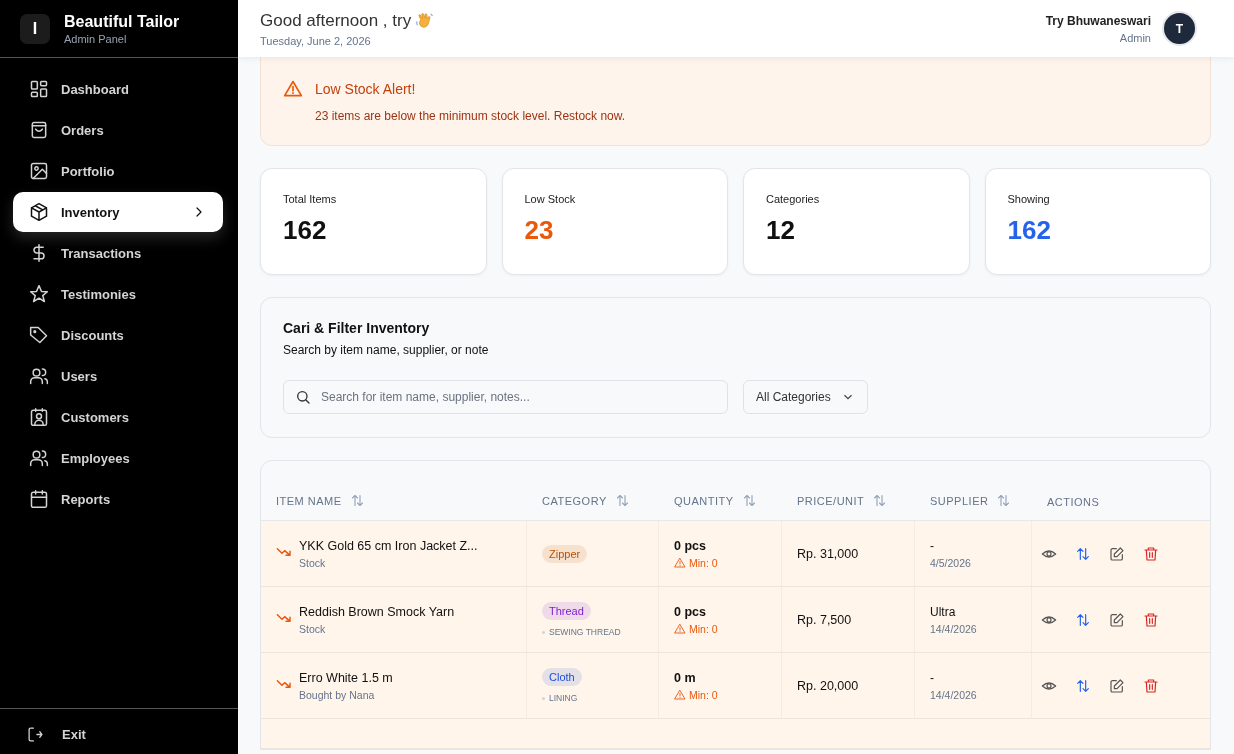  What do you see at coordinates (119, 376) in the screenshot?
I see `nav-item: Users` at bounding box center [119, 376].